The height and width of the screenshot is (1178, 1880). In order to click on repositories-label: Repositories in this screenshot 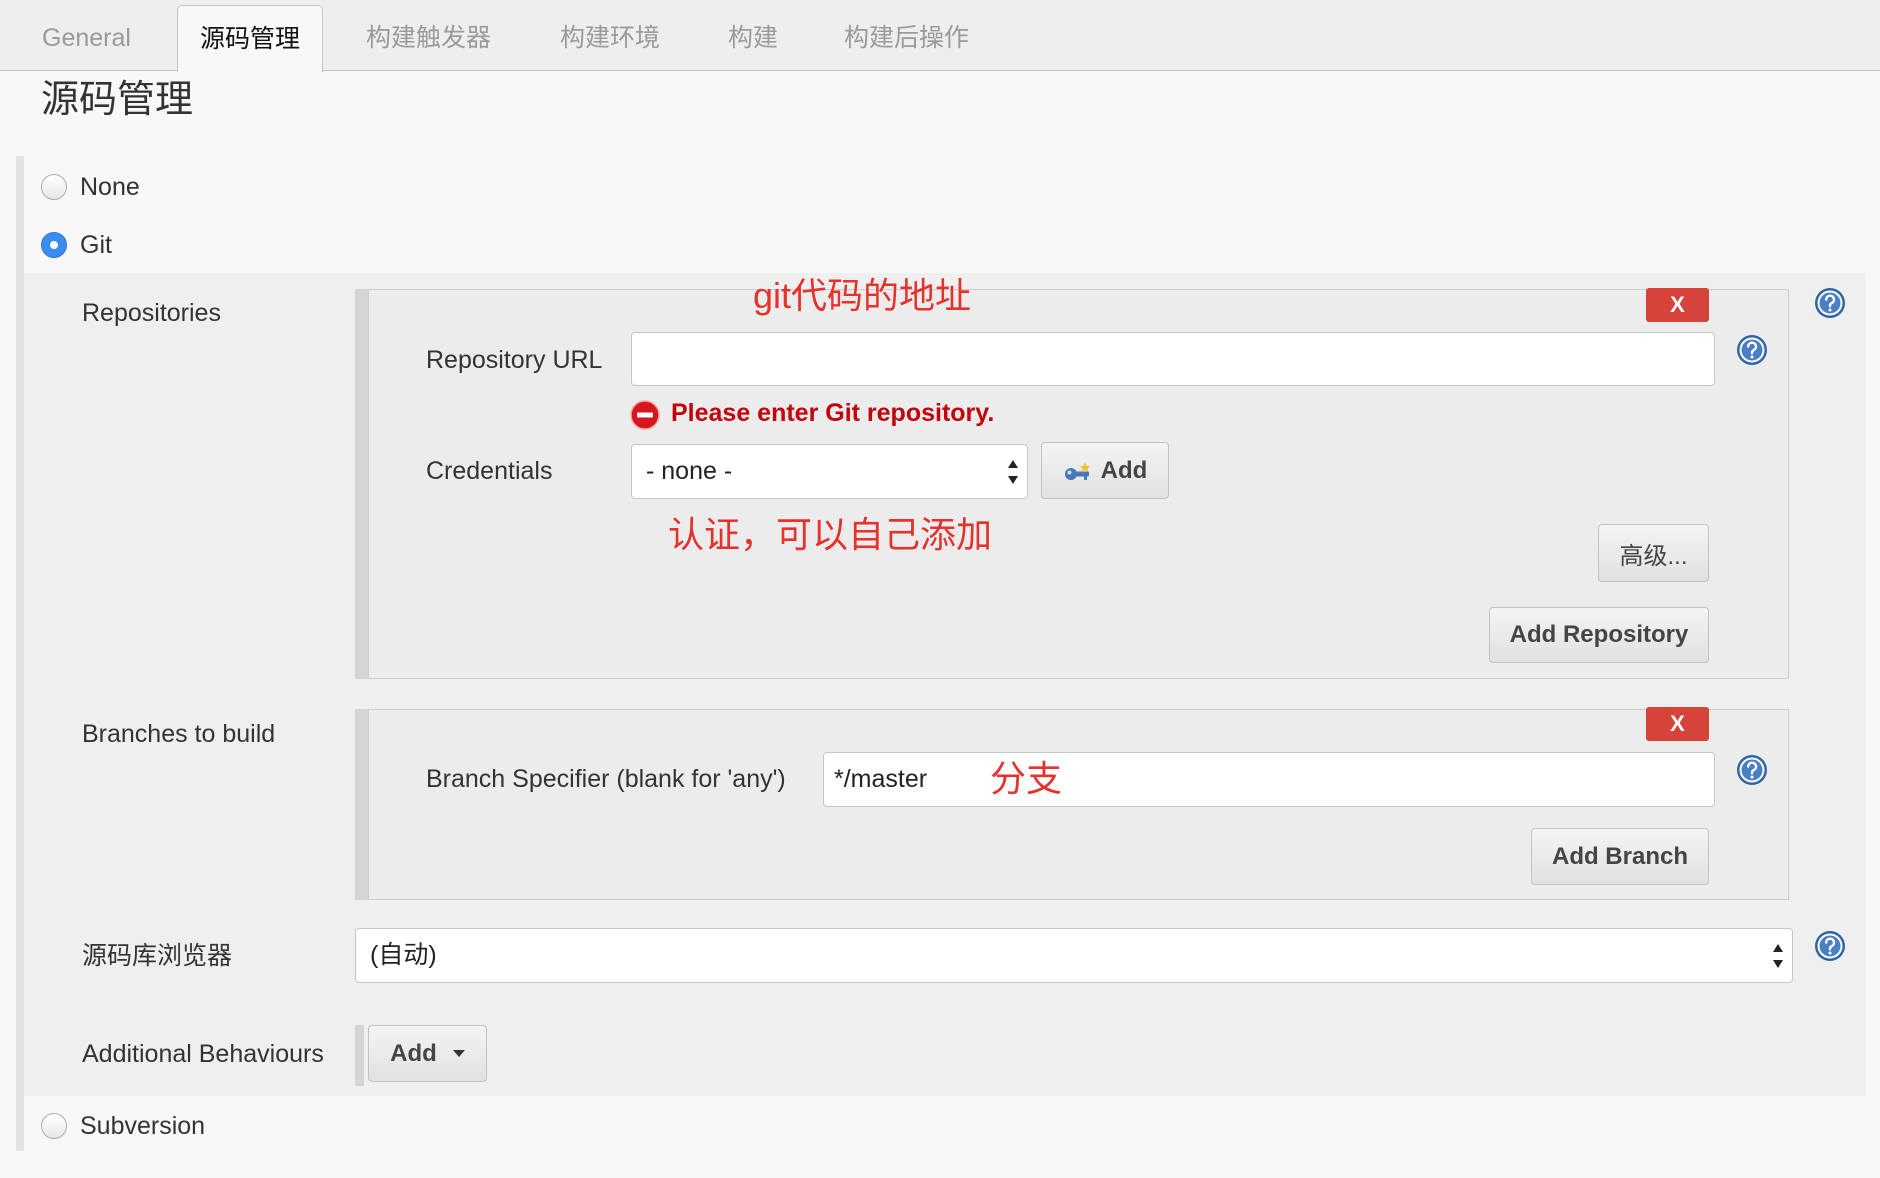, I will do `click(151, 313)`.